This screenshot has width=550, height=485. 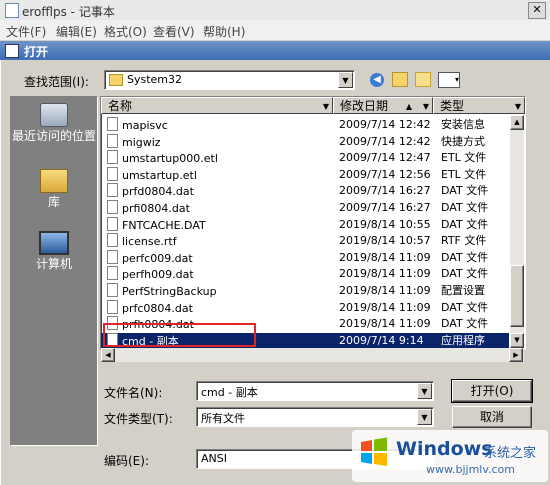 What do you see at coordinates (305, 258) in the screenshot?
I see `file-row: perfc009.dat 2019/8/14 11:09 DAT 文件` at bounding box center [305, 258].